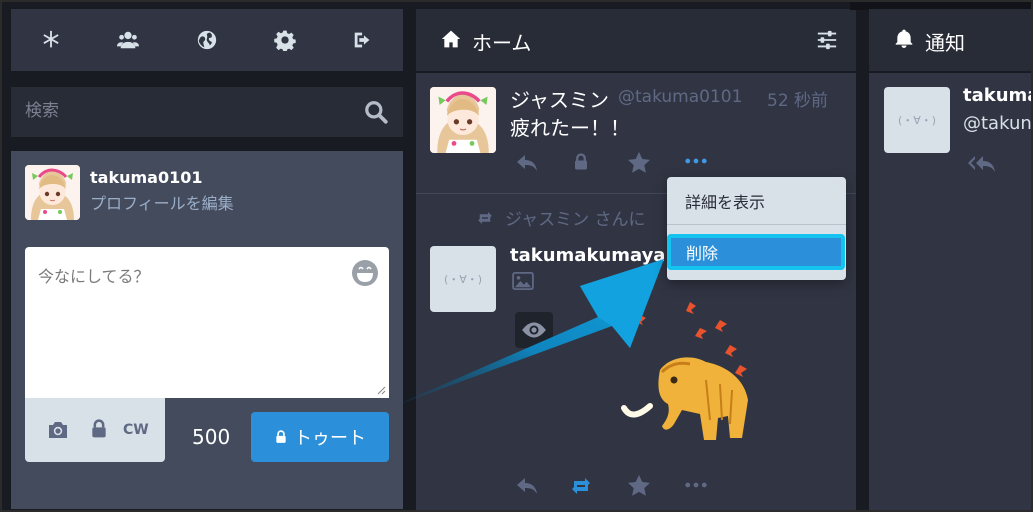 This screenshot has width=1033, height=512. What do you see at coordinates (680, 97) in the screenshot?
I see `status-acct: @takuma0101` at bounding box center [680, 97].